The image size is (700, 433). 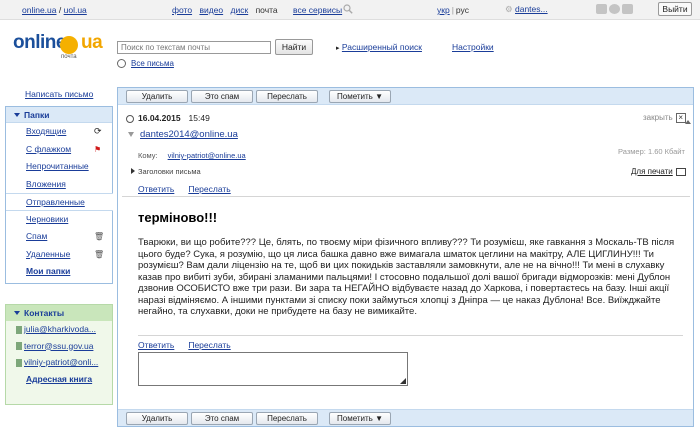 What do you see at coordinates (294, 47) in the screenshot?
I see `search-button: Найти` at bounding box center [294, 47].